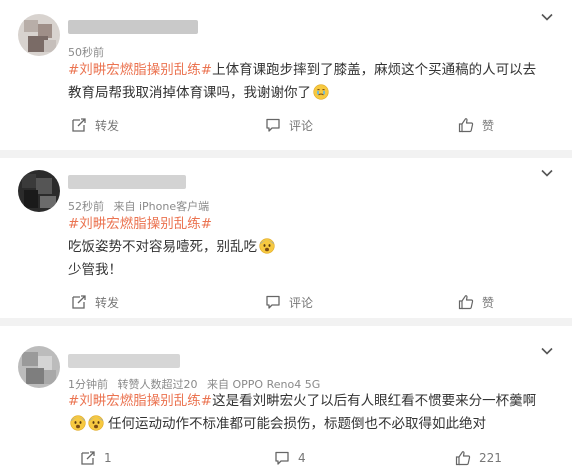 The height and width of the screenshot is (472, 572). I want to click on post-text-continued: 任何运动动作不标准都可能会损伤，标题倒也不必取得如此绝对, so click(297, 424).